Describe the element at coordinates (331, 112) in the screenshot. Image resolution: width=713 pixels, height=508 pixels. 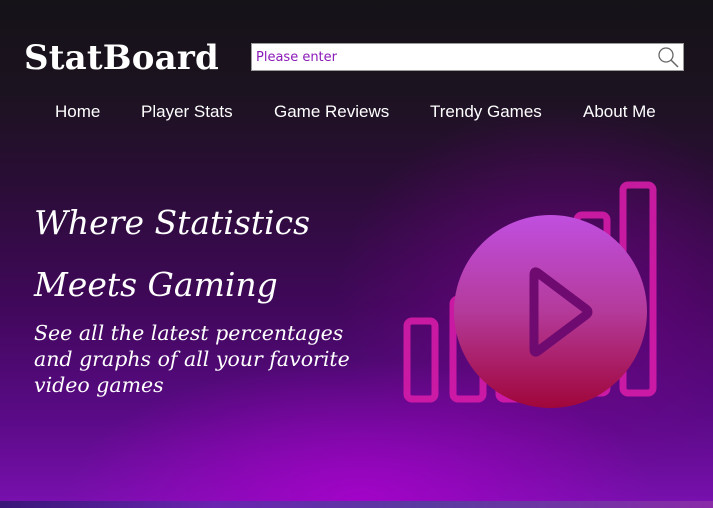
I see `nav-item-game-reviews: Game Reviews` at that location.